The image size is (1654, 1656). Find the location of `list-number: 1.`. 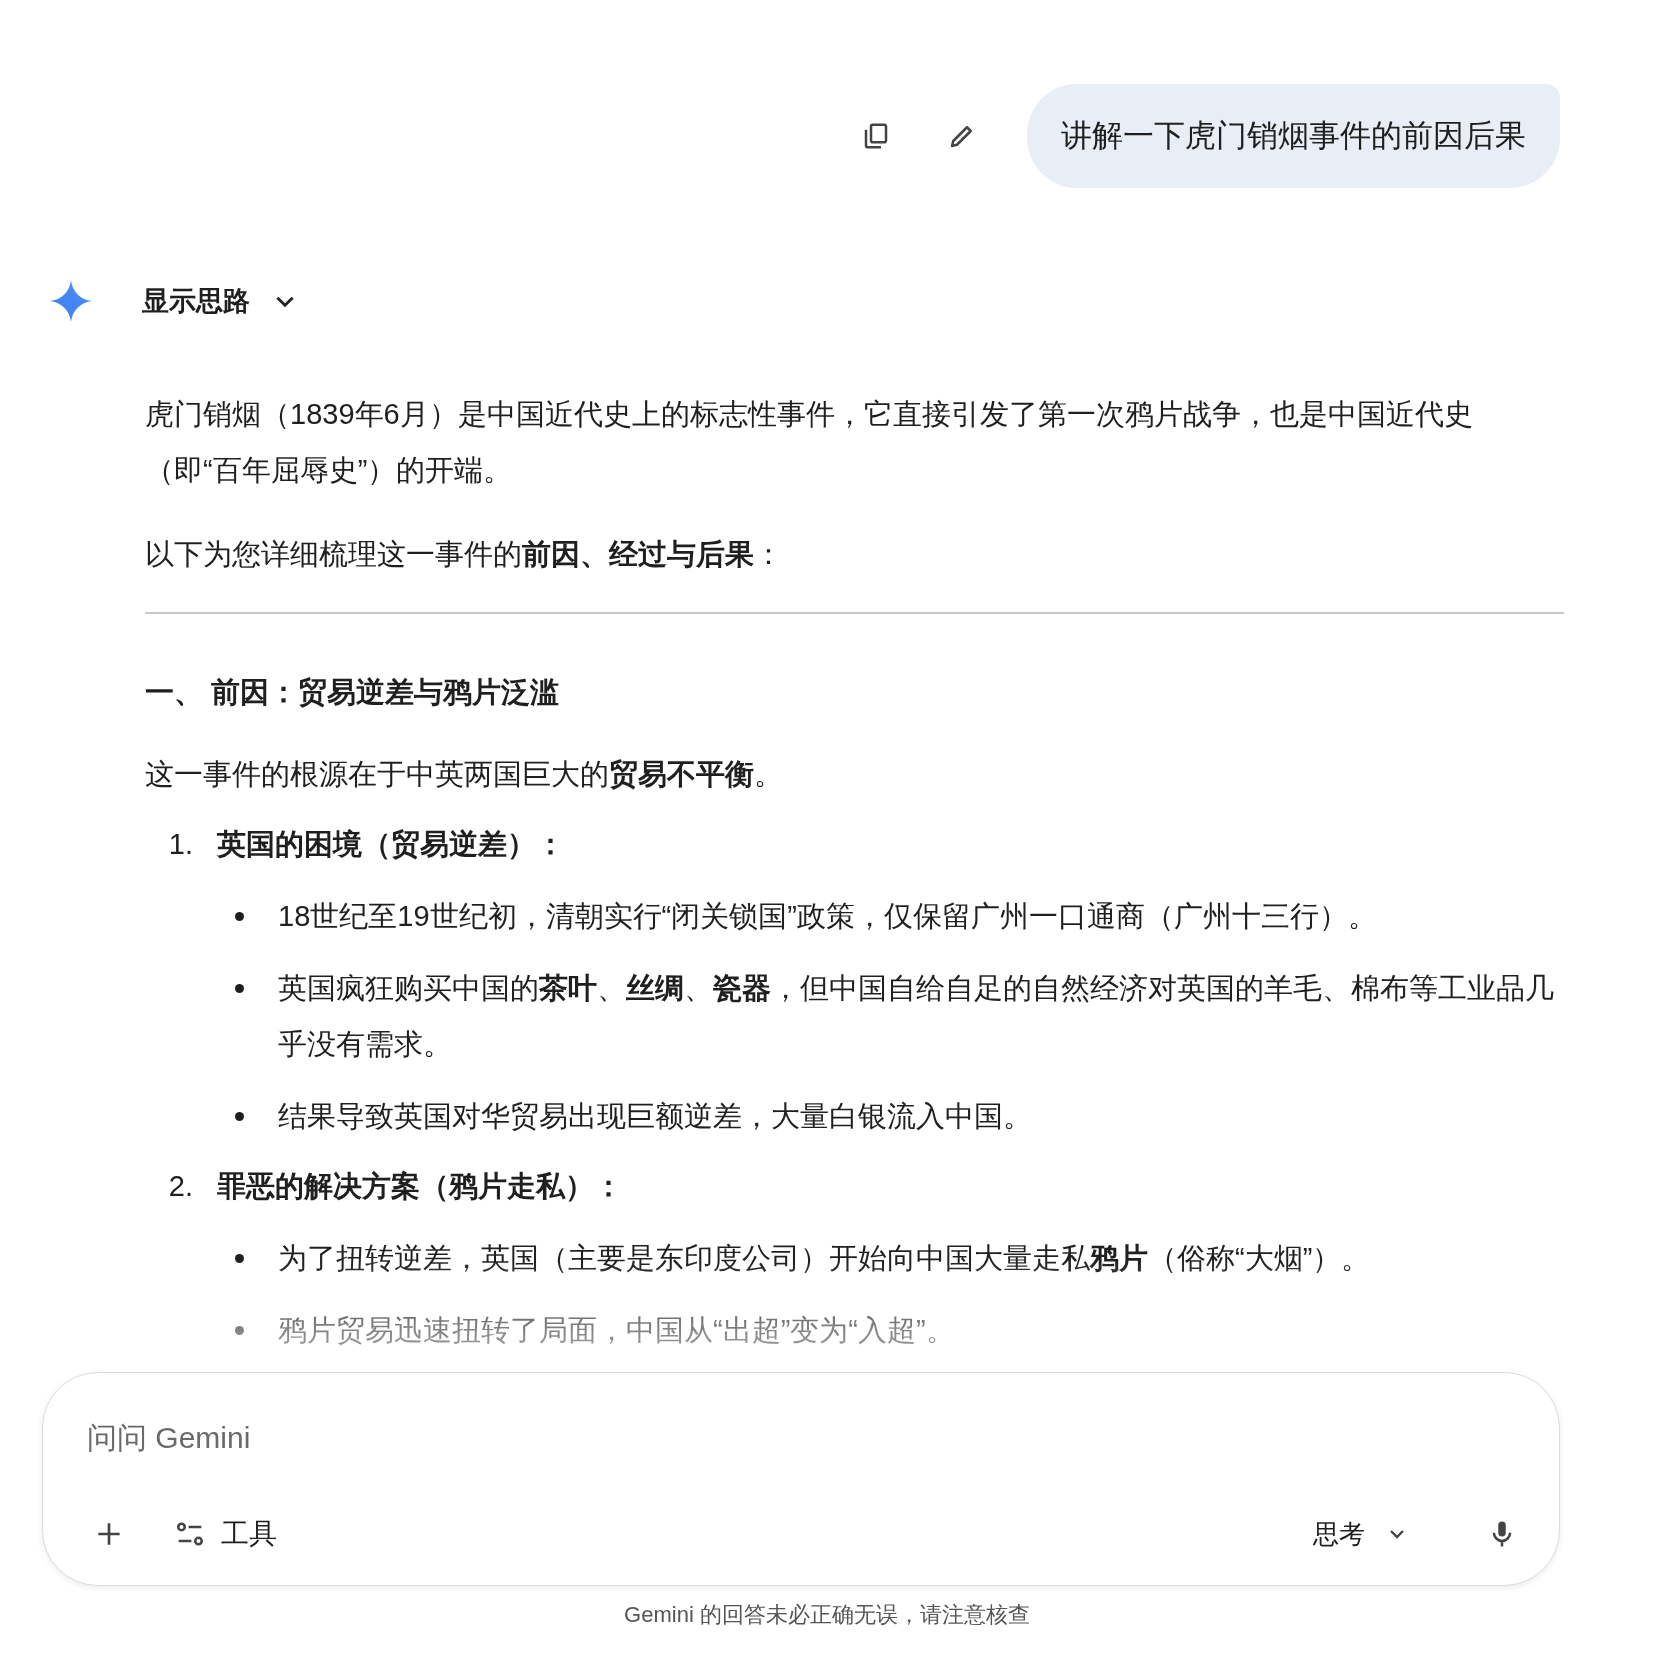

list-number: 1. is located at coordinates (180, 844).